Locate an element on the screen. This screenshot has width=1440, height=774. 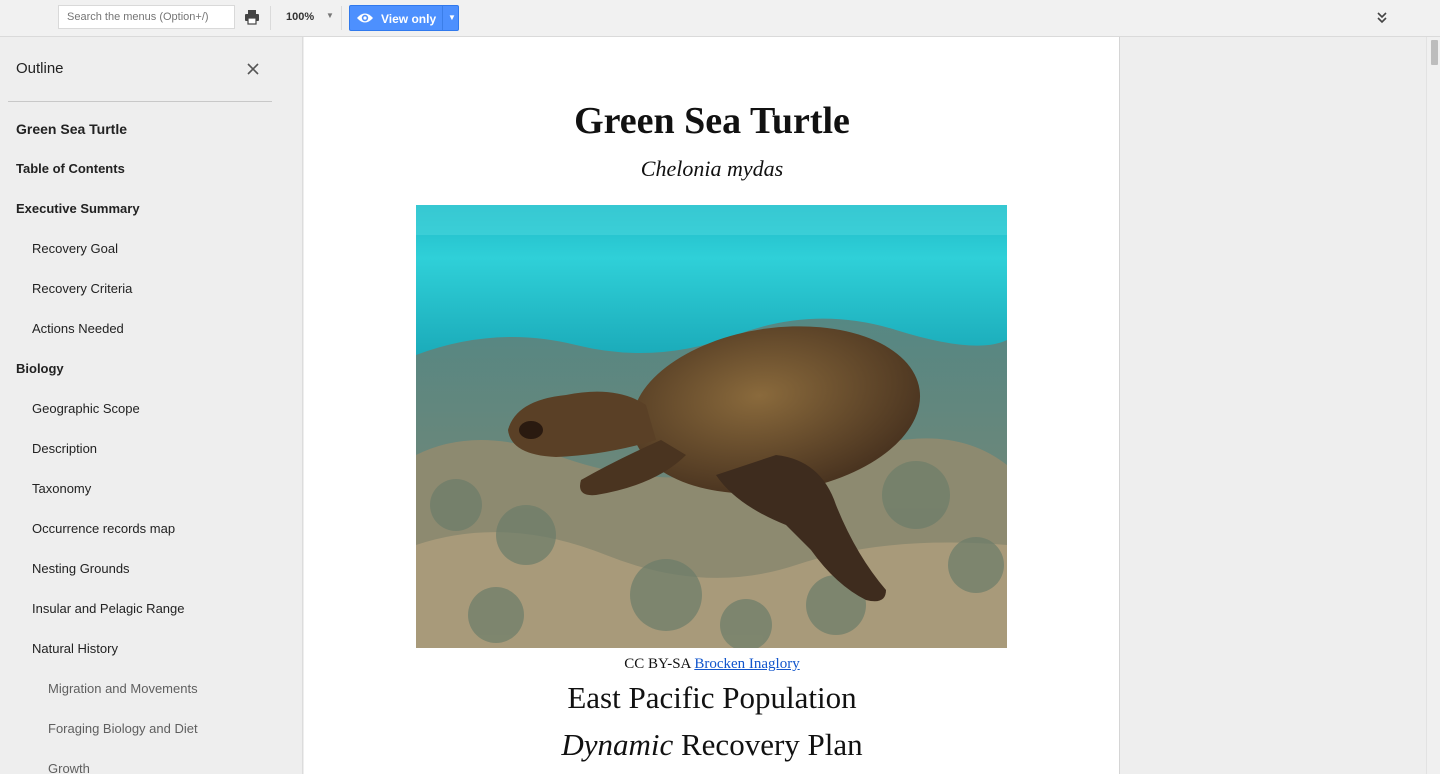
scrollbar-thumb is located at coordinates (1434, 52).